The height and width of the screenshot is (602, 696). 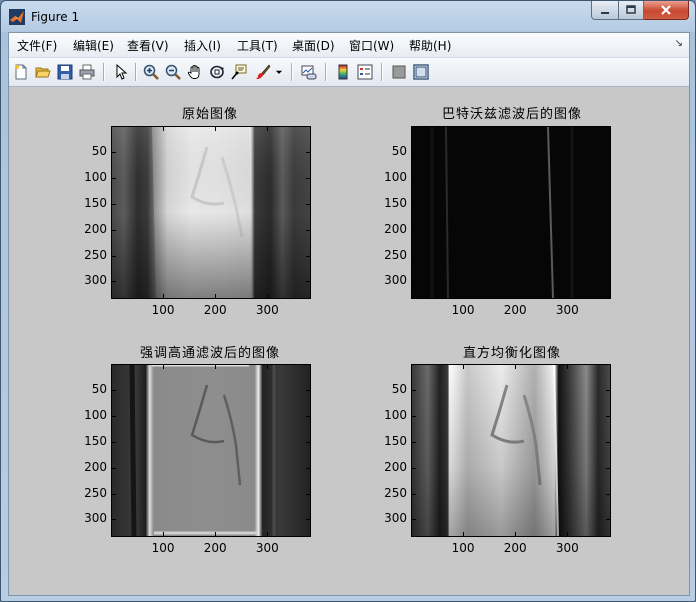 What do you see at coordinates (515, 548) in the screenshot?
I see `x-tick-label: 200` at bounding box center [515, 548].